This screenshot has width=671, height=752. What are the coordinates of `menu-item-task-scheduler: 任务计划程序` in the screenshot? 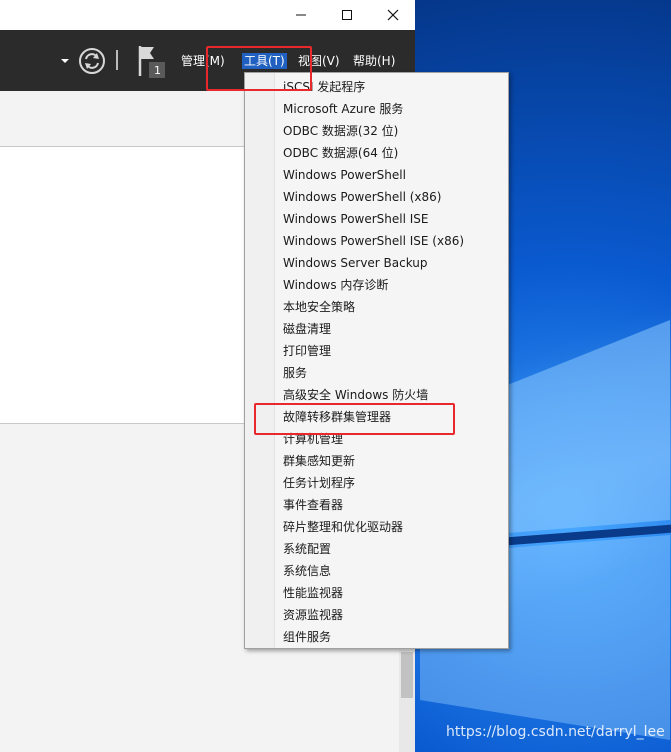 It's located at (319, 483).